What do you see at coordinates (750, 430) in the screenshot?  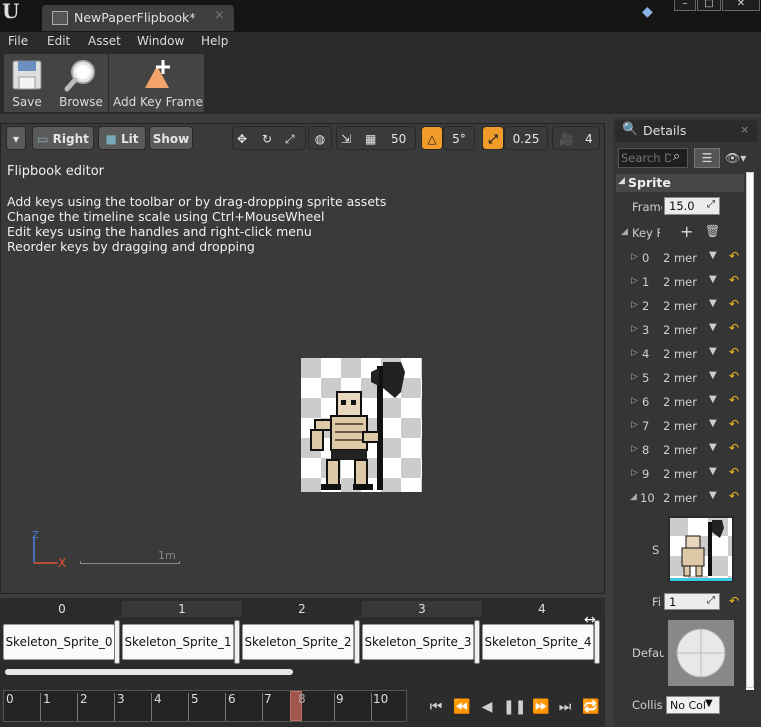 I see `details-scrollbar` at bounding box center [750, 430].